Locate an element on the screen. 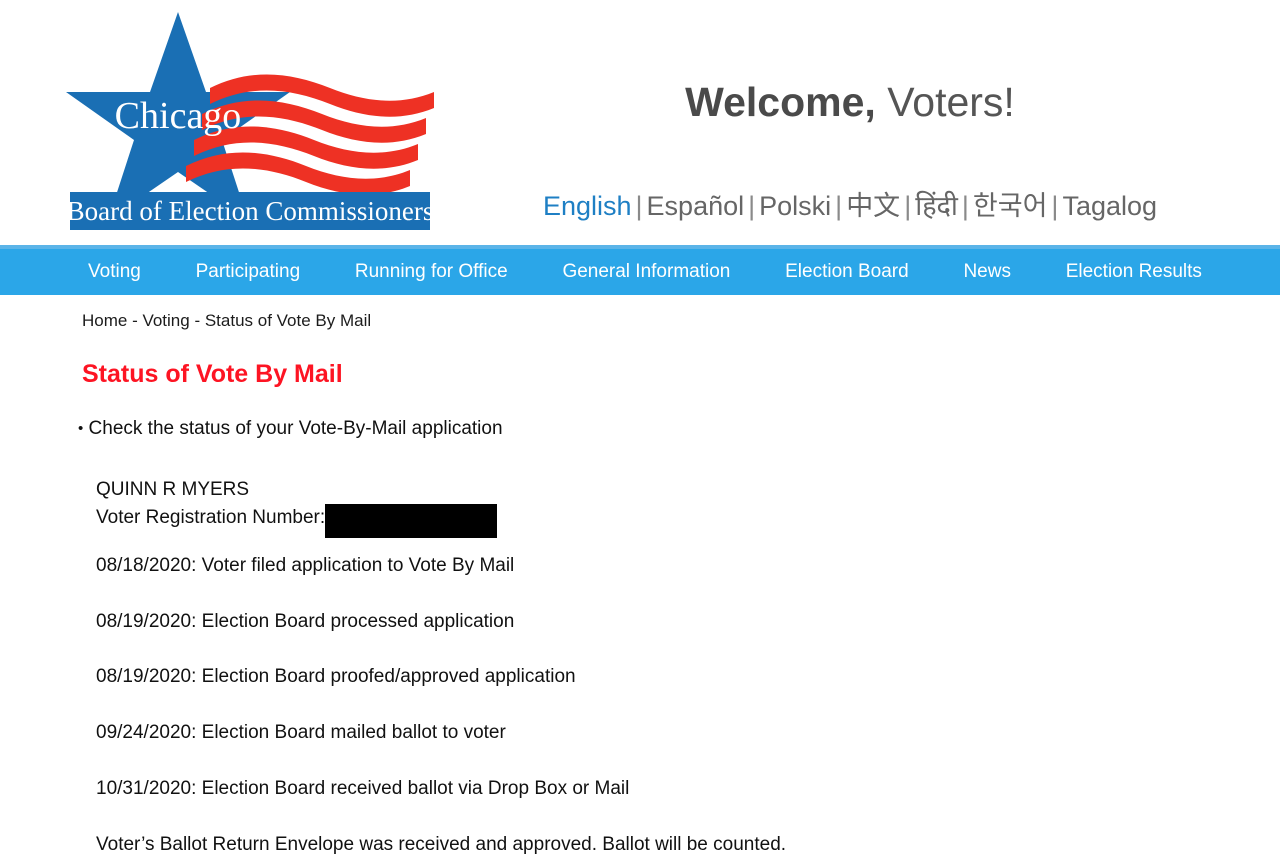 This screenshot has width=1280, height=866. welcome-title: Welcome, Voters! is located at coordinates (850, 102).